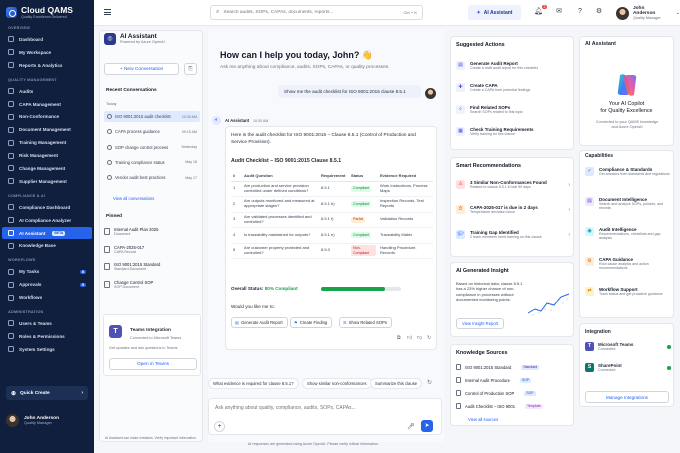 This screenshot has height=453, width=680. Describe the element at coordinates (548, 304) in the screenshot. I see `insight-chart-icon` at that location.